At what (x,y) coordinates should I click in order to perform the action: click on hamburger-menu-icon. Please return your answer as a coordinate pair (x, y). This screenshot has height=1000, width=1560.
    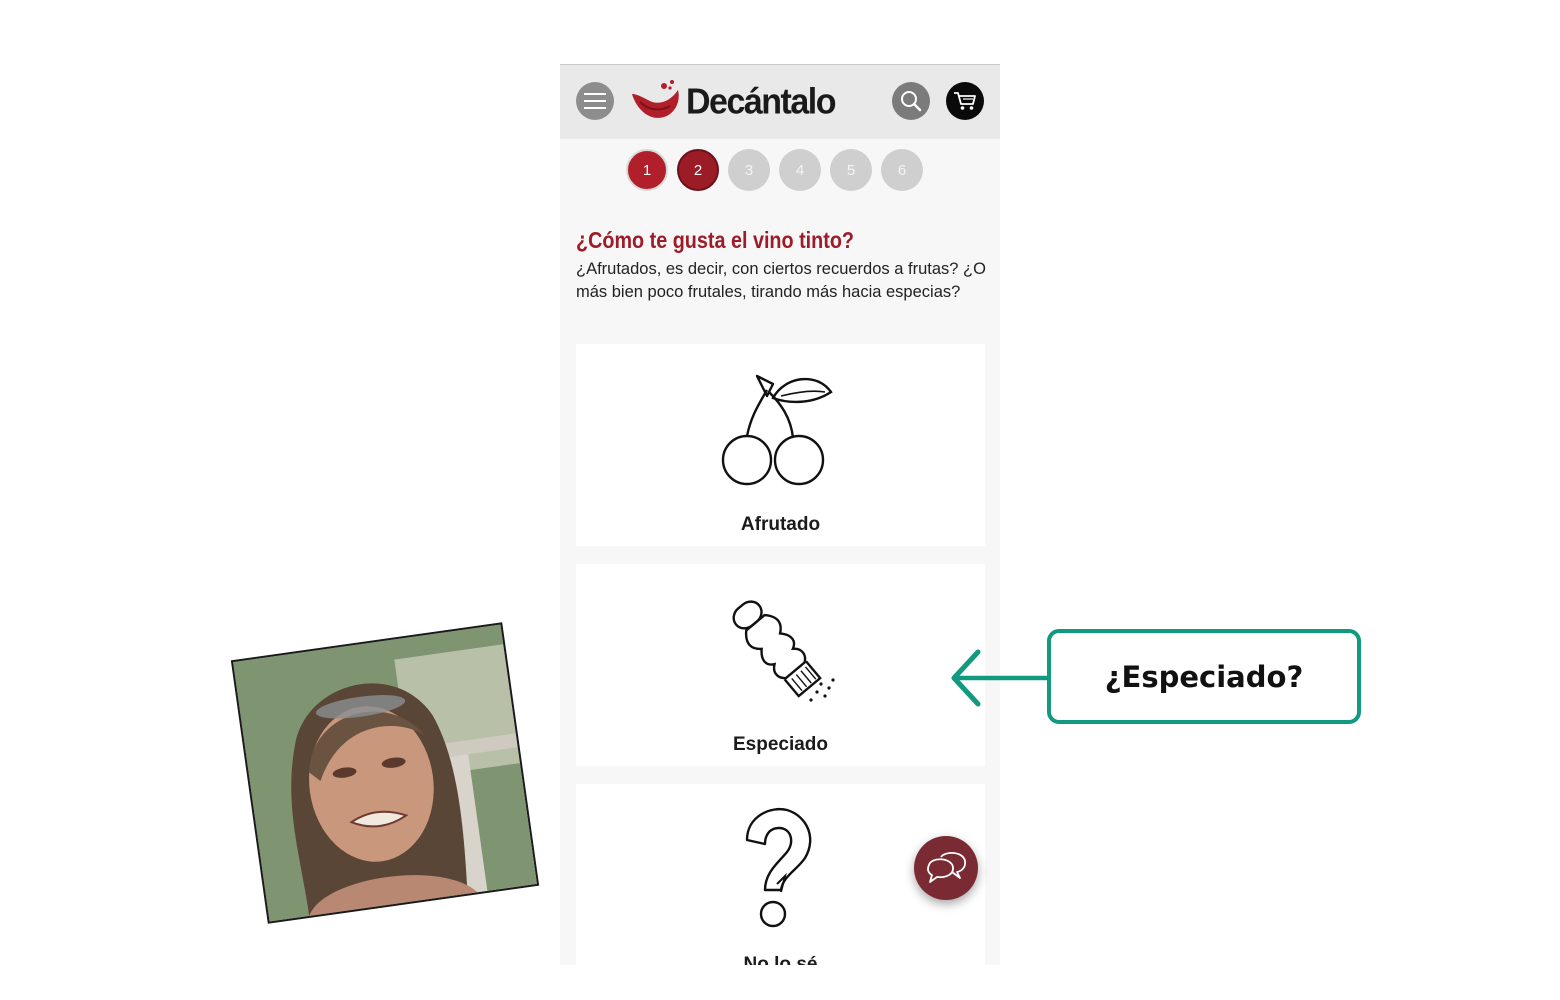
    Looking at the image, I should click on (595, 101).